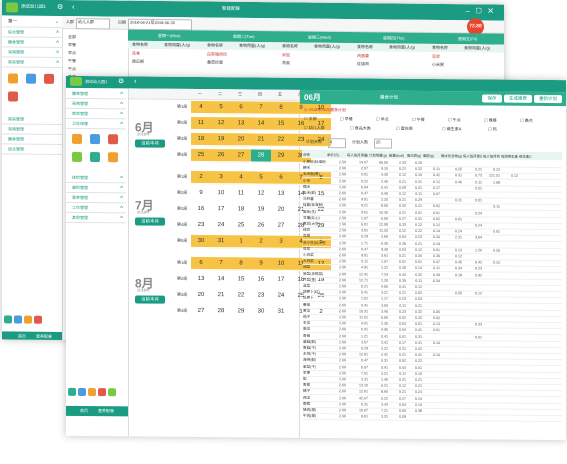 This screenshot has height=464, width=567. What do you see at coordinates (451, 128) in the screenshot?
I see `nutrient-option-checkbox: ☐ 维生素A` at bounding box center [451, 128].